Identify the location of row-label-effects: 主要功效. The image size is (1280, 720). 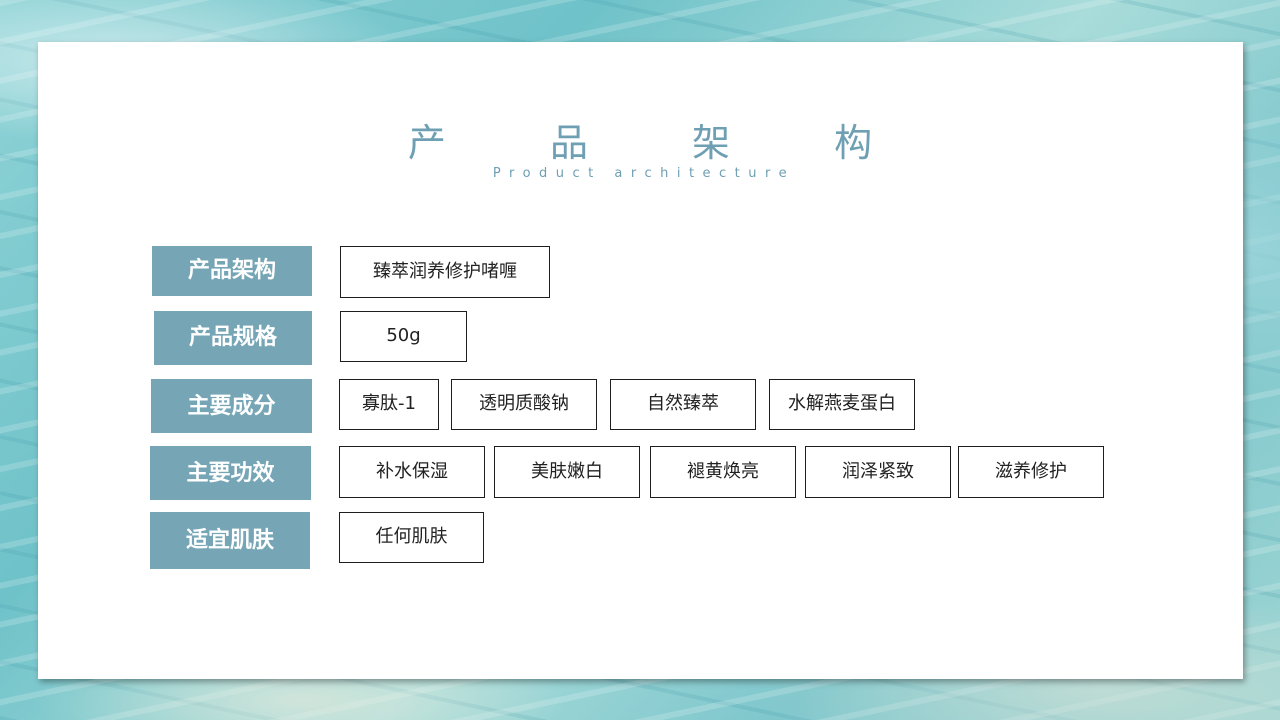
(230, 473).